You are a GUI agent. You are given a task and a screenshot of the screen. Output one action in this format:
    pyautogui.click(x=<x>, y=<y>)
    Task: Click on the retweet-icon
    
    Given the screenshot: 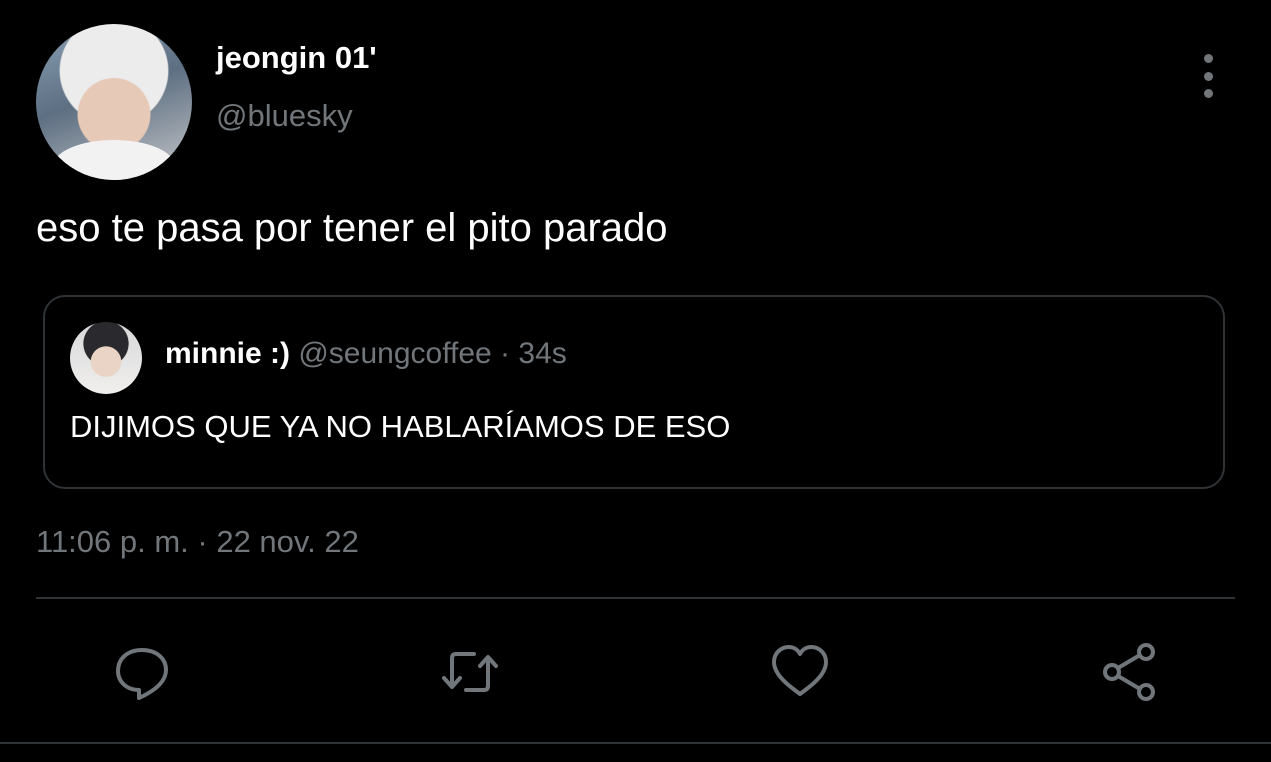 What is the action you would take?
    pyautogui.click(x=470, y=672)
    